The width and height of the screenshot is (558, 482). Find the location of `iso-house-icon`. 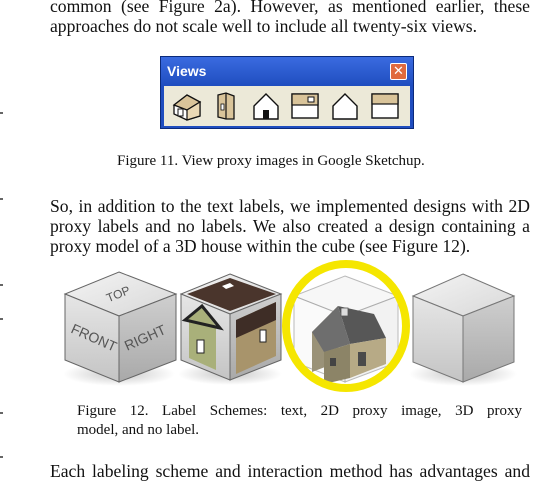

iso-house-icon is located at coordinates (187, 106).